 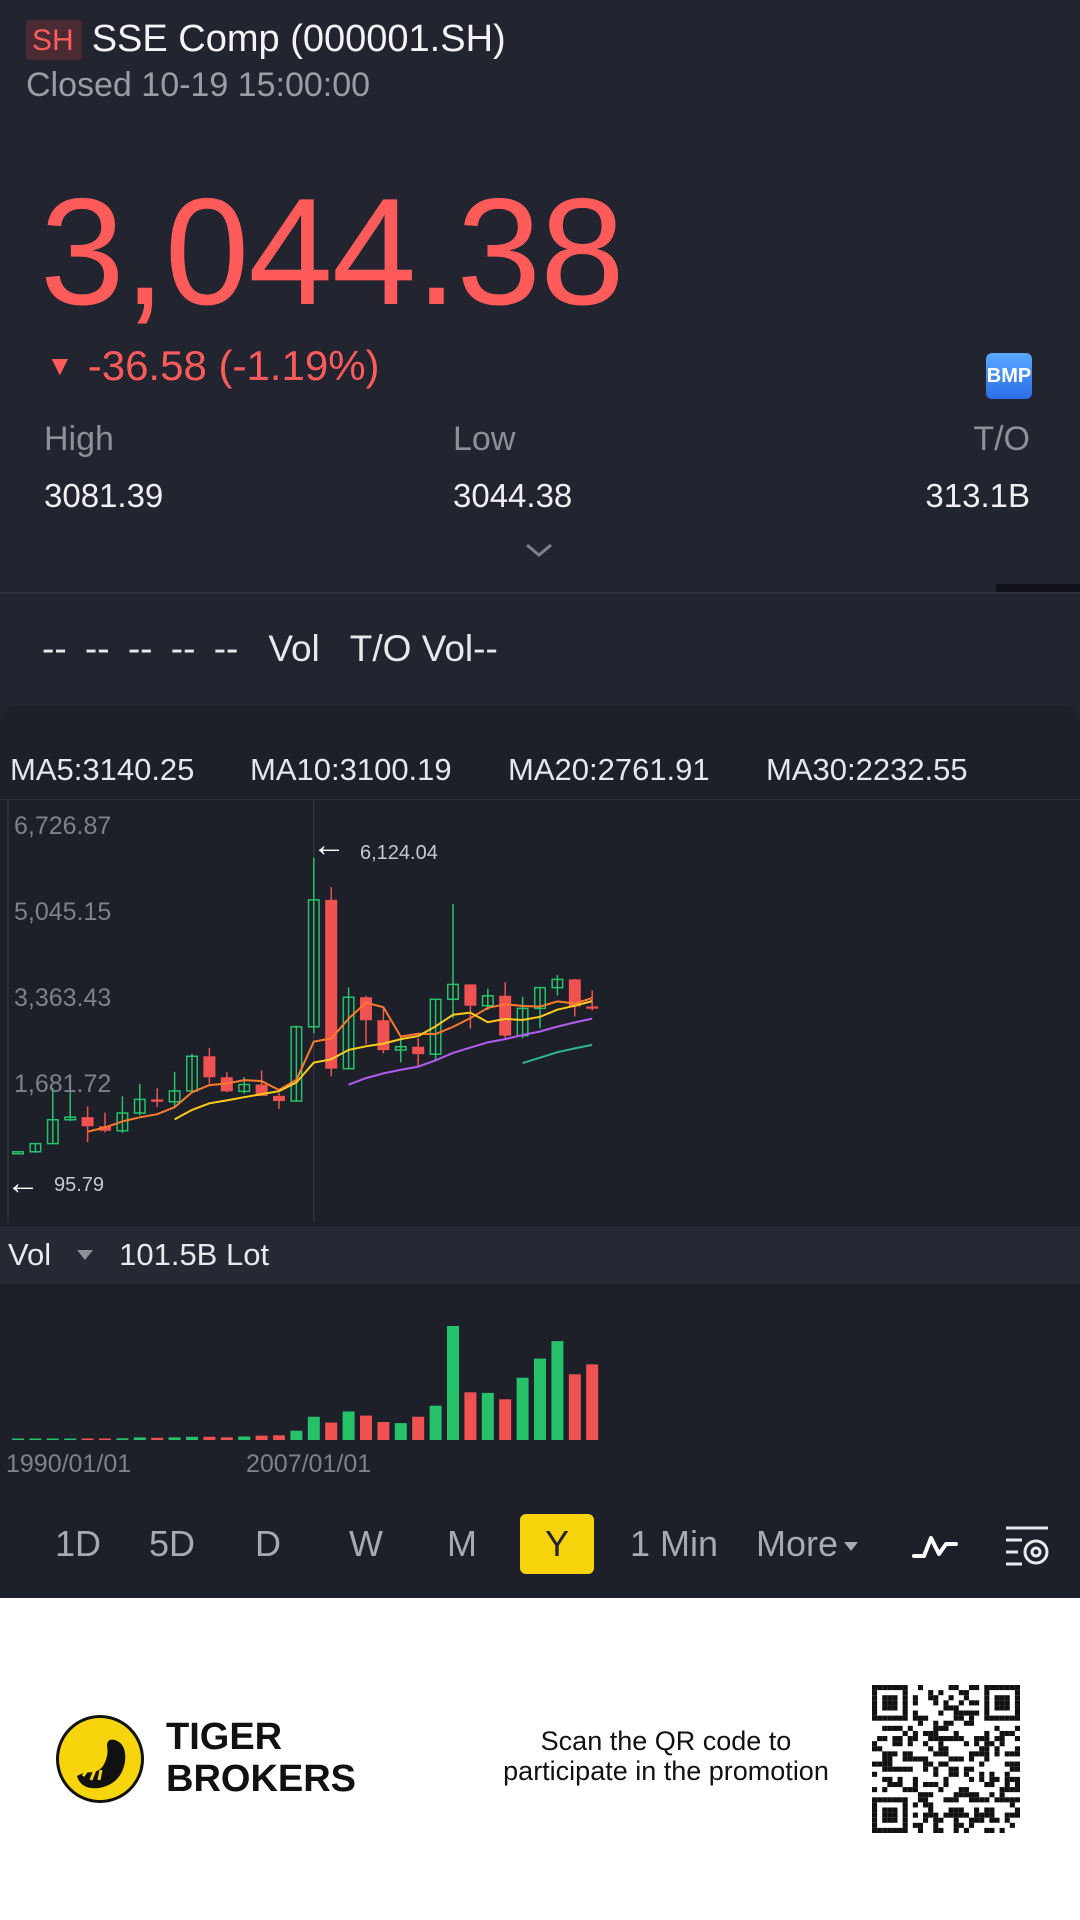 What do you see at coordinates (63, 826) in the screenshot?
I see `y-tick-label: 6,726.87` at bounding box center [63, 826].